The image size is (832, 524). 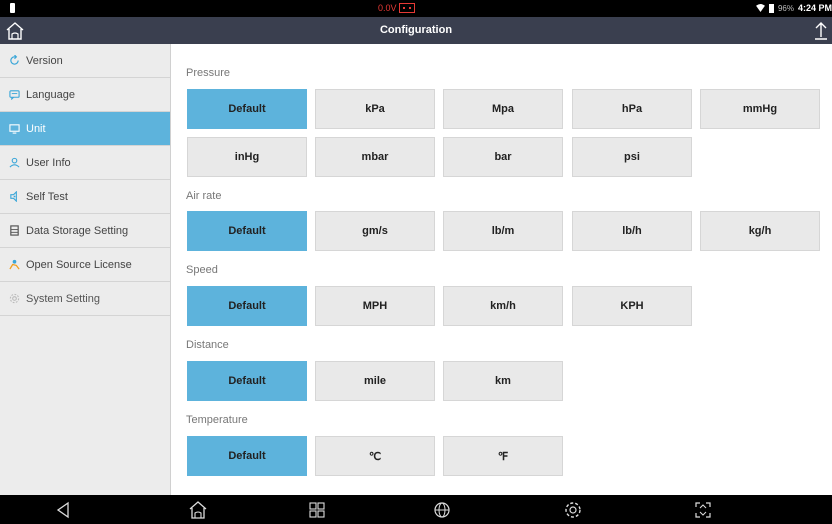 I want to click on sidebar-item-unit: Unit, so click(x=85, y=129).